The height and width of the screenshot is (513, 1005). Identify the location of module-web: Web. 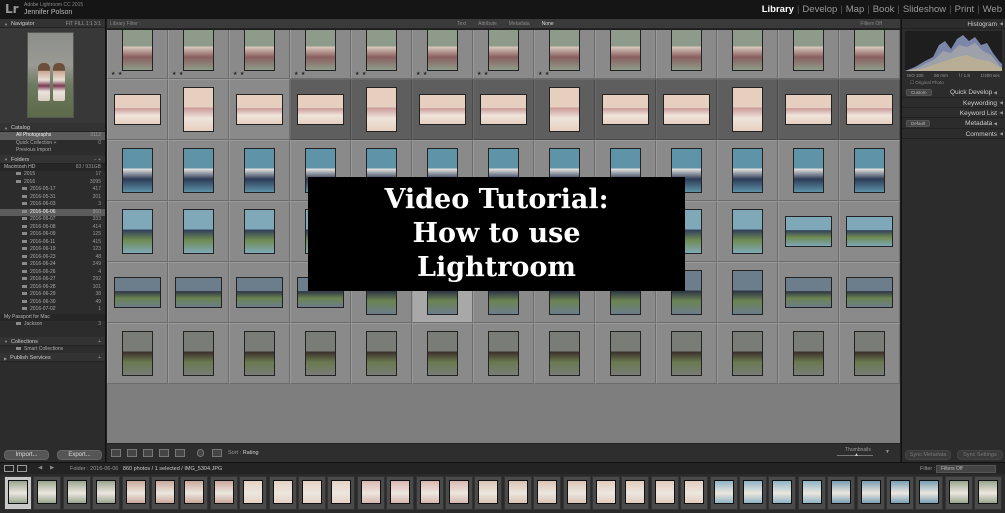
(992, 9).